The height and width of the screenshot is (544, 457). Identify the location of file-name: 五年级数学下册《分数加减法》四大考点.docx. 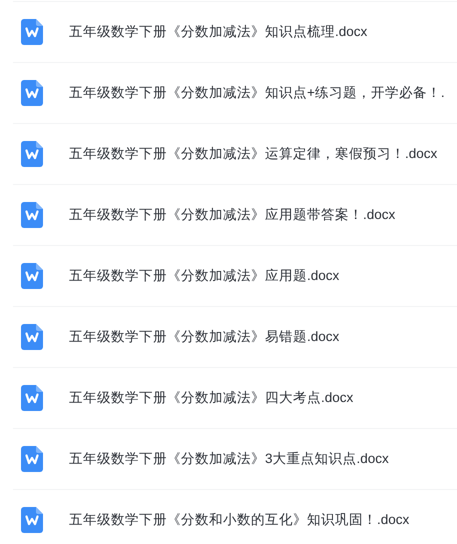
(211, 398).